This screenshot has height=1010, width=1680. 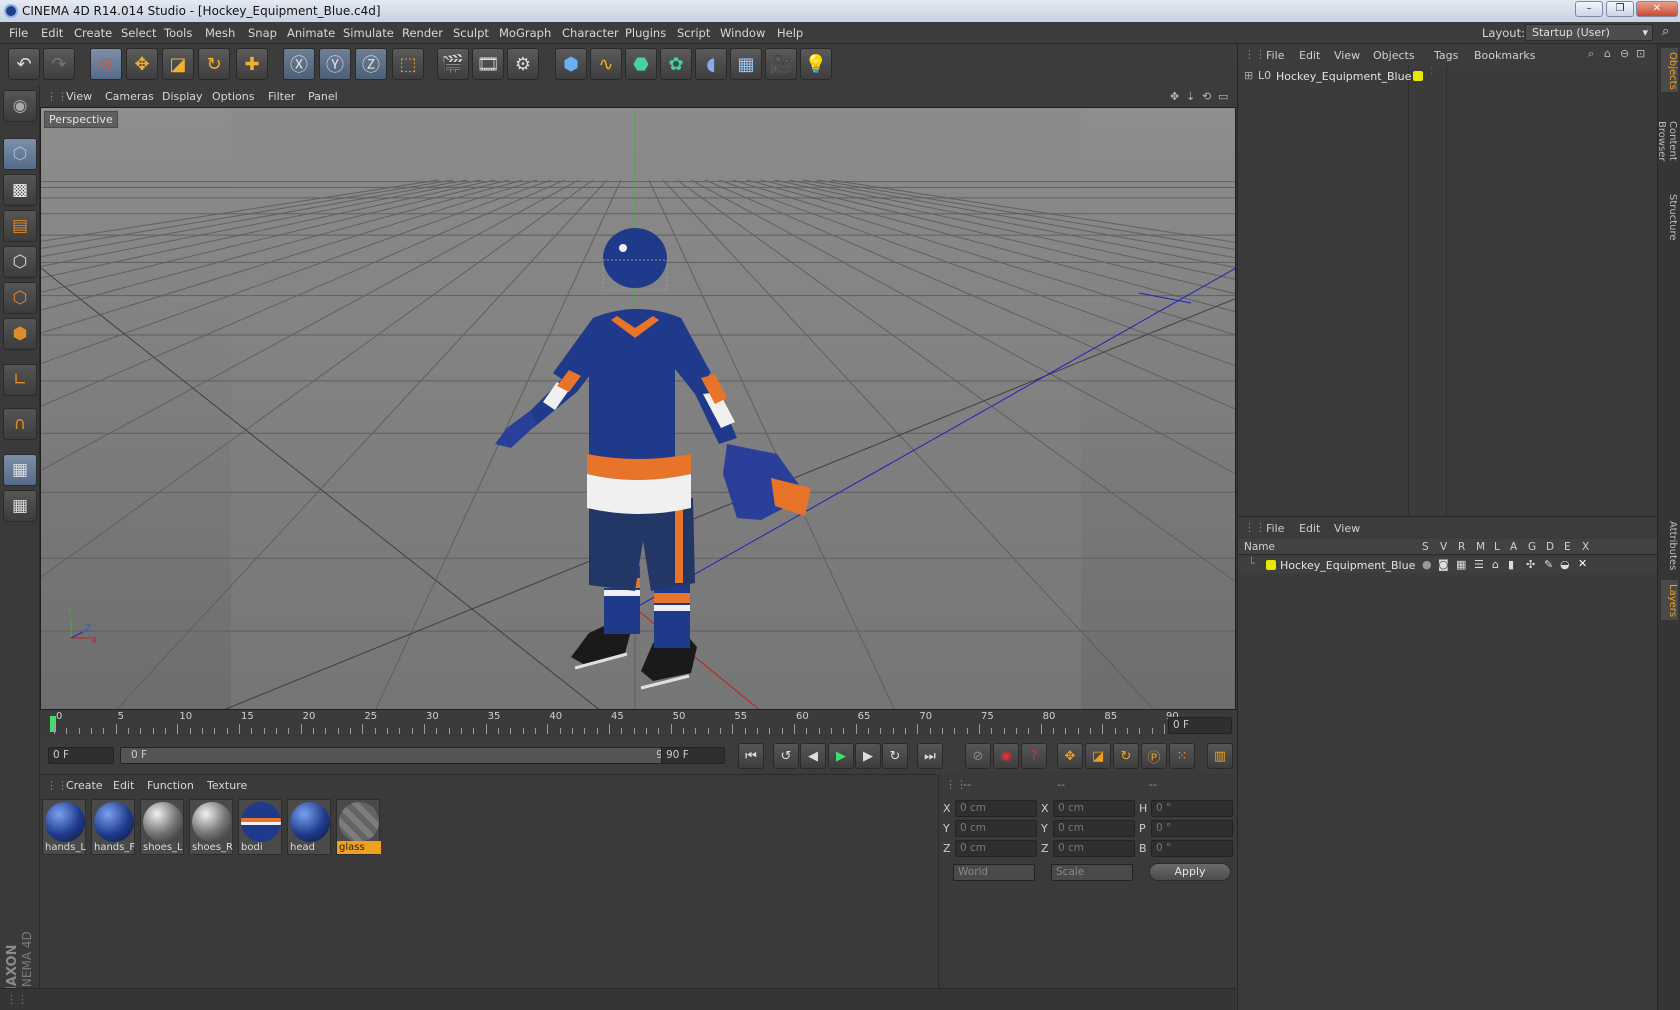 I want to click on menu-animate: Animate, so click(x=311, y=33).